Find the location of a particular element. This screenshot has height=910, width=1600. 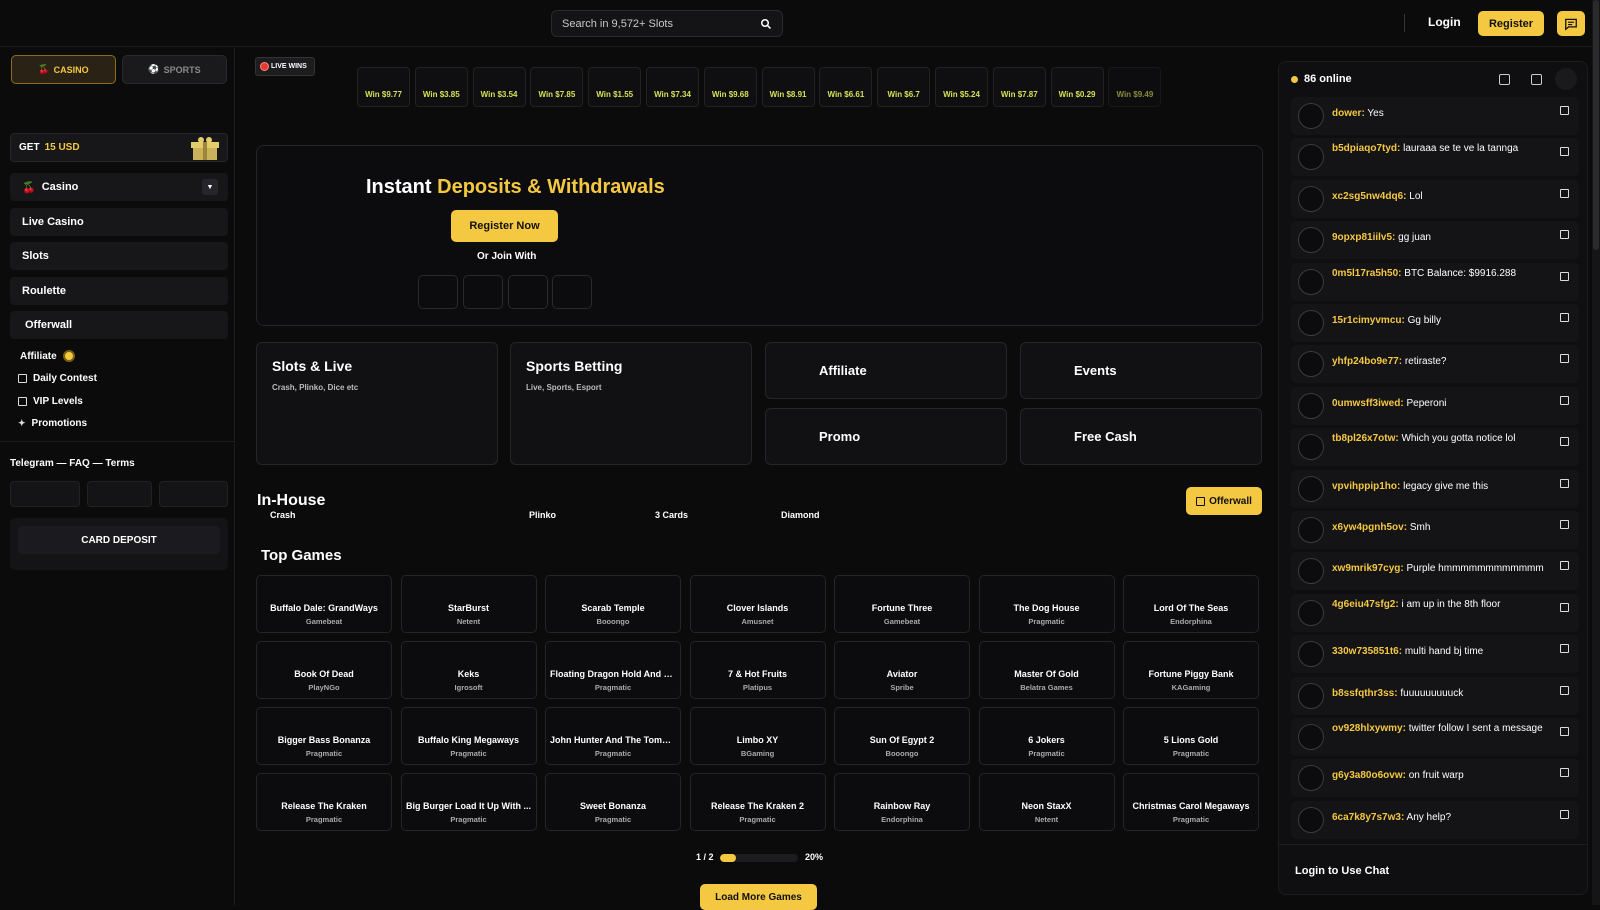

card-slots-live: Slots & Live Crash, Plinko, Dice etc is located at coordinates (377, 403).